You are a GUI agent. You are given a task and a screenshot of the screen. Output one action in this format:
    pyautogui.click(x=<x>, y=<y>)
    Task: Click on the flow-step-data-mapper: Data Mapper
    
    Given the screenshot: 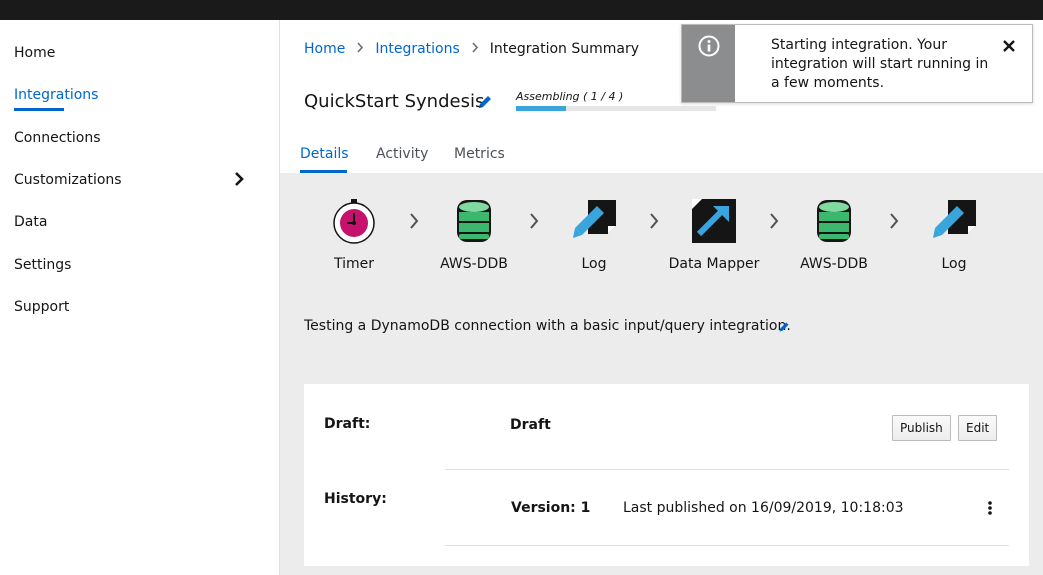 What is the action you would take?
    pyautogui.click(x=714, y=234)
    